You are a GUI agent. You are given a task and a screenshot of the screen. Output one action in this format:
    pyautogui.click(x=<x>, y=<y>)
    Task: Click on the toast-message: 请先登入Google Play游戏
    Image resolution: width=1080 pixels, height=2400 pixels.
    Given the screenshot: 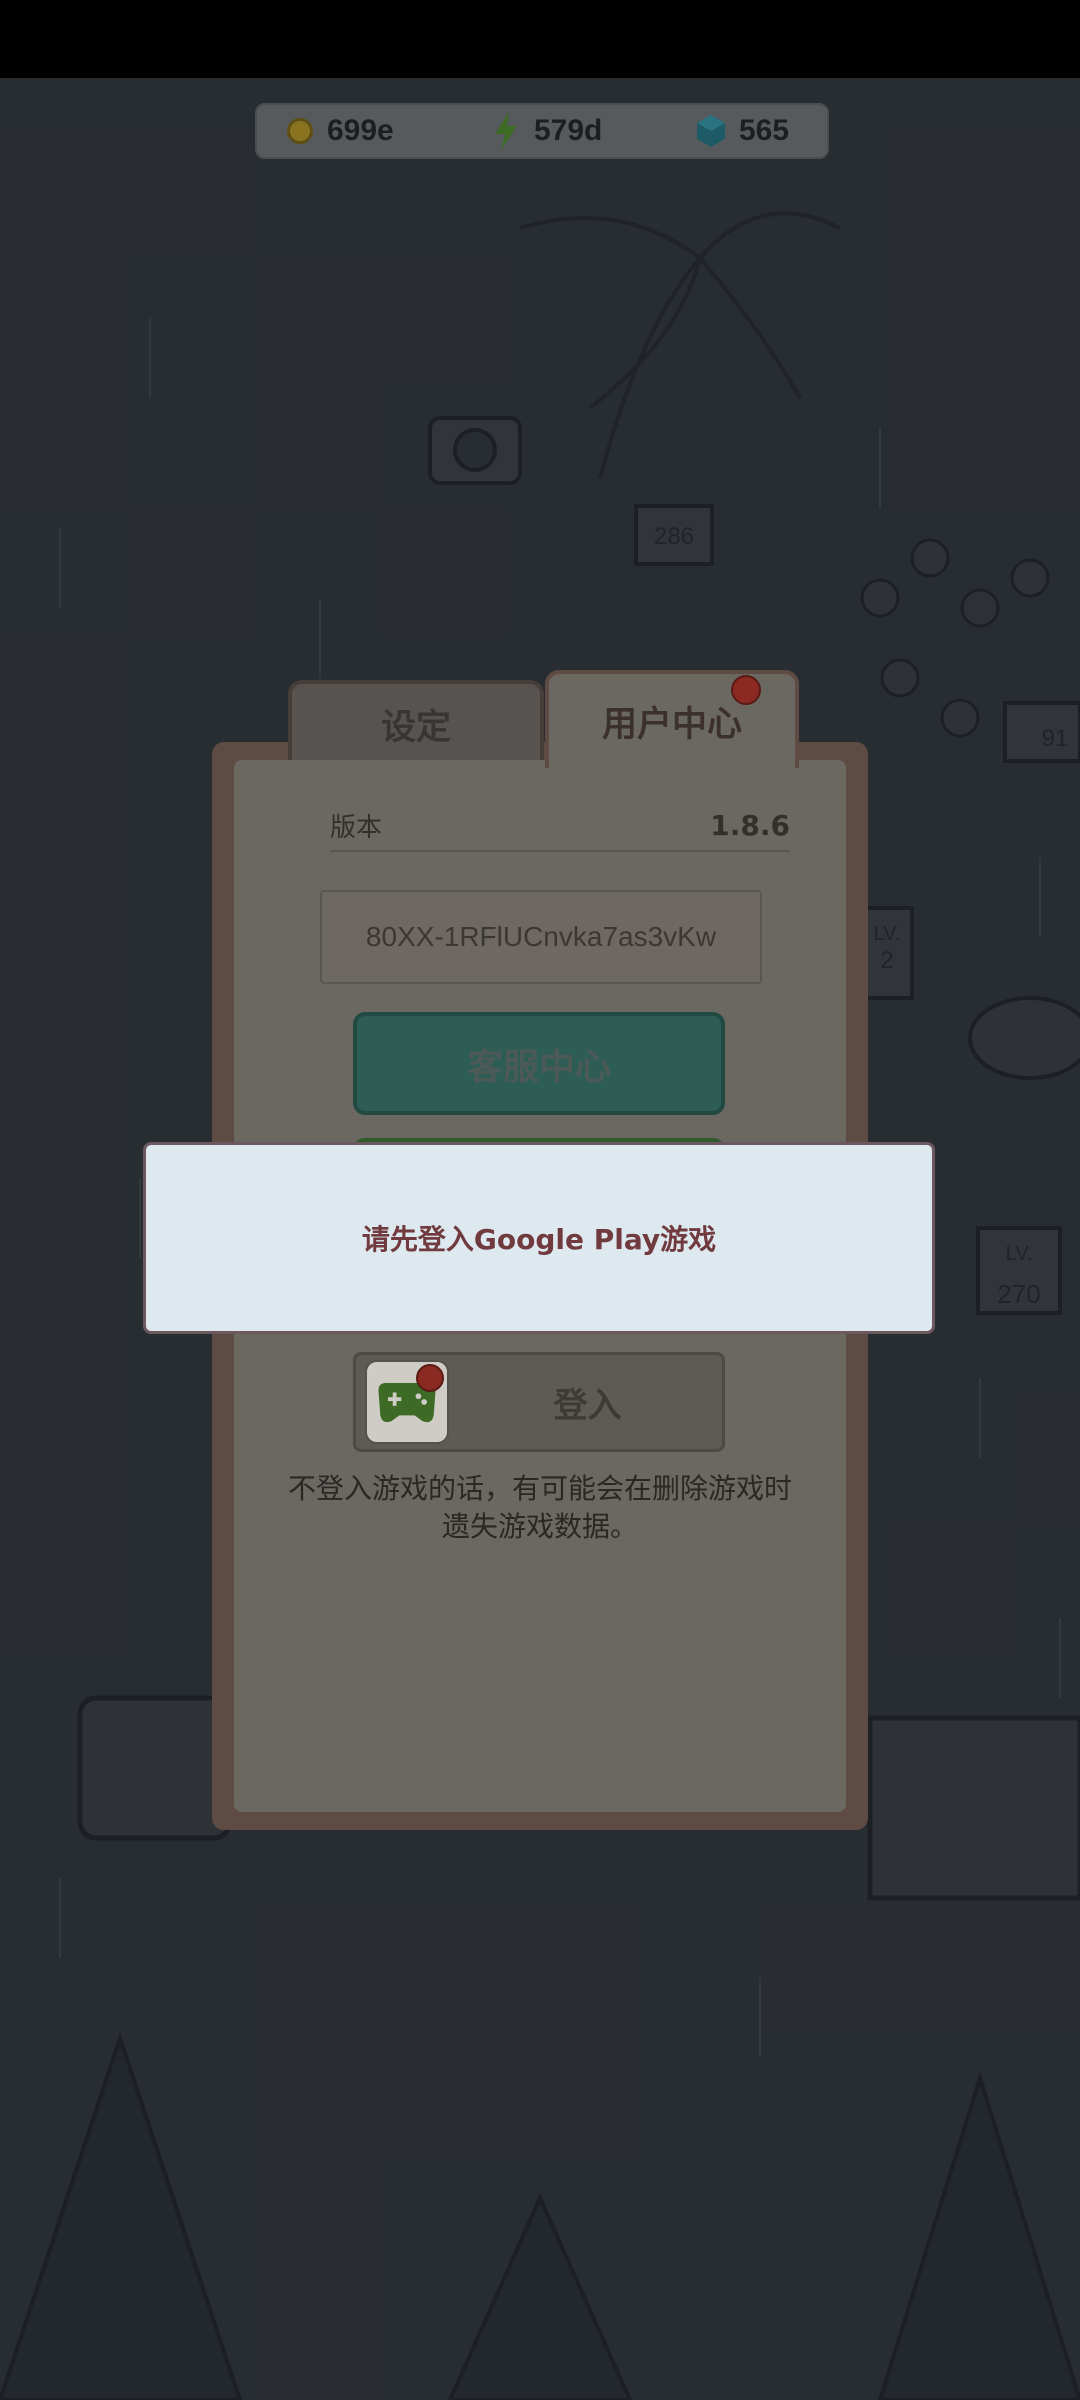 What is the action you would take?
    pyautogui.click(x=539, y=1239)
    